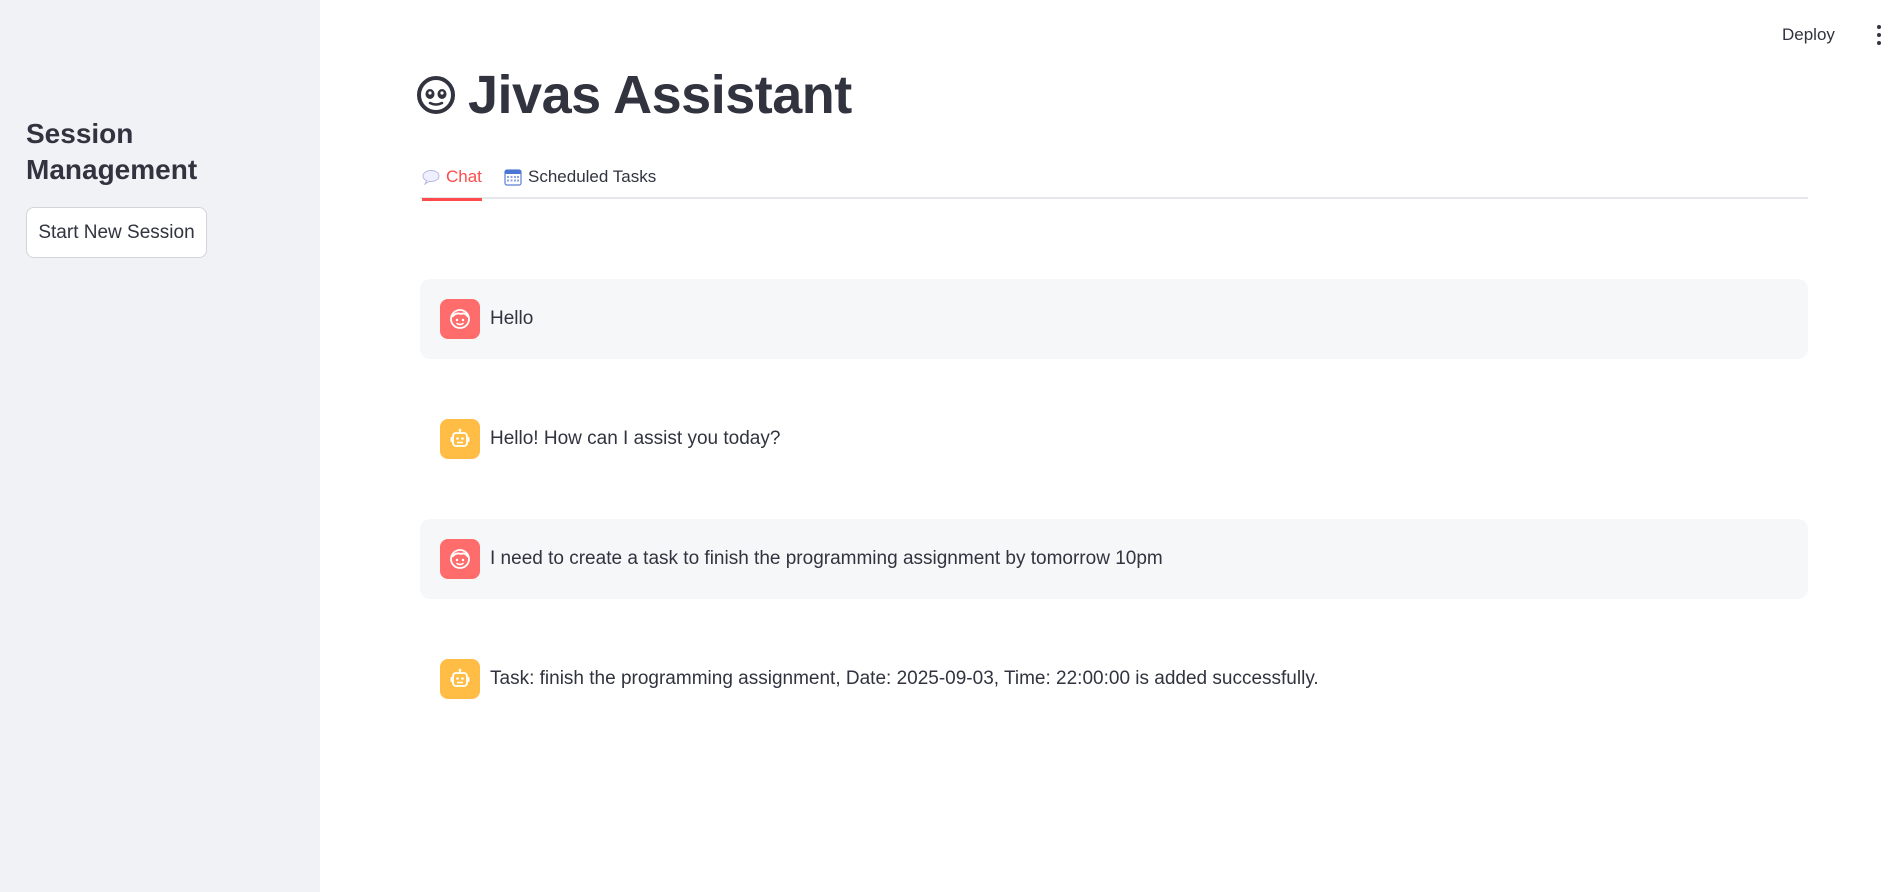 This screenshot has height=892, width=1893. Describe the element at coordinates (431, 177) in the screenshot. I see `speech-bubble-icon` at that location.